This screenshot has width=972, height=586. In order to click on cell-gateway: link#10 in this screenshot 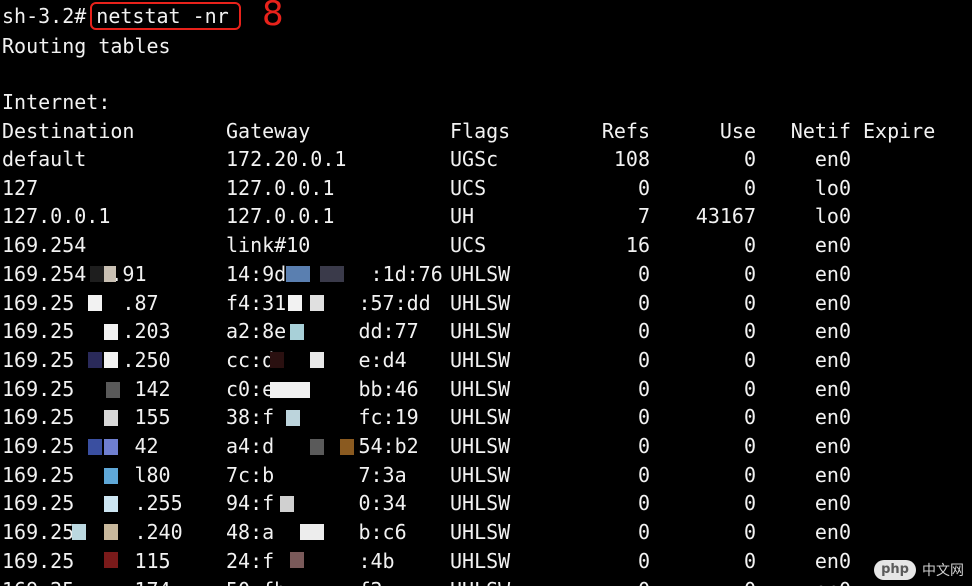, I will do `click(268, 245)`.